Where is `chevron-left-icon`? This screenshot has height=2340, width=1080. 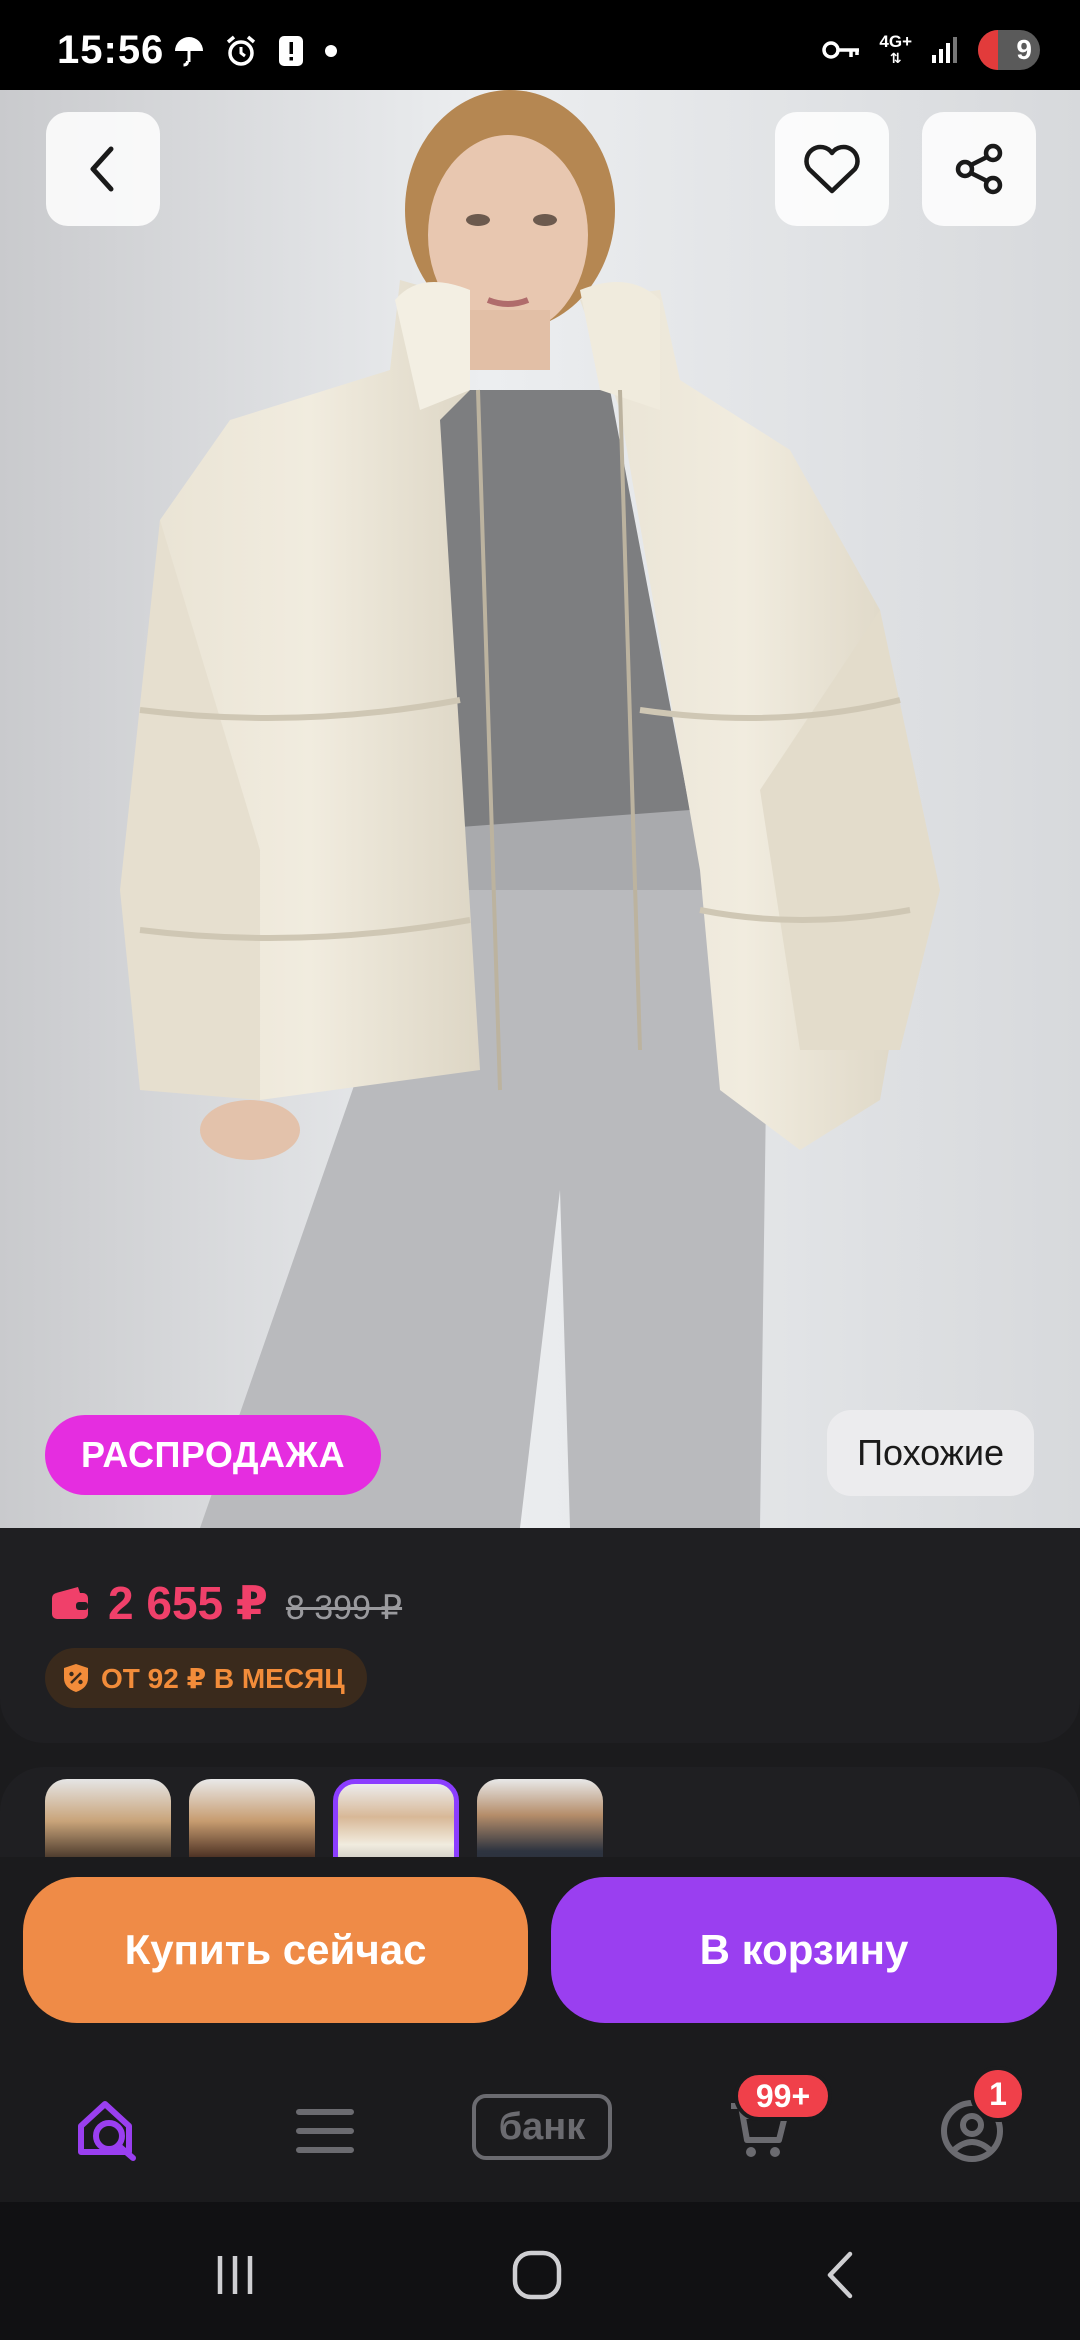
chevron-left-icon is located at coordinates (102, 169).